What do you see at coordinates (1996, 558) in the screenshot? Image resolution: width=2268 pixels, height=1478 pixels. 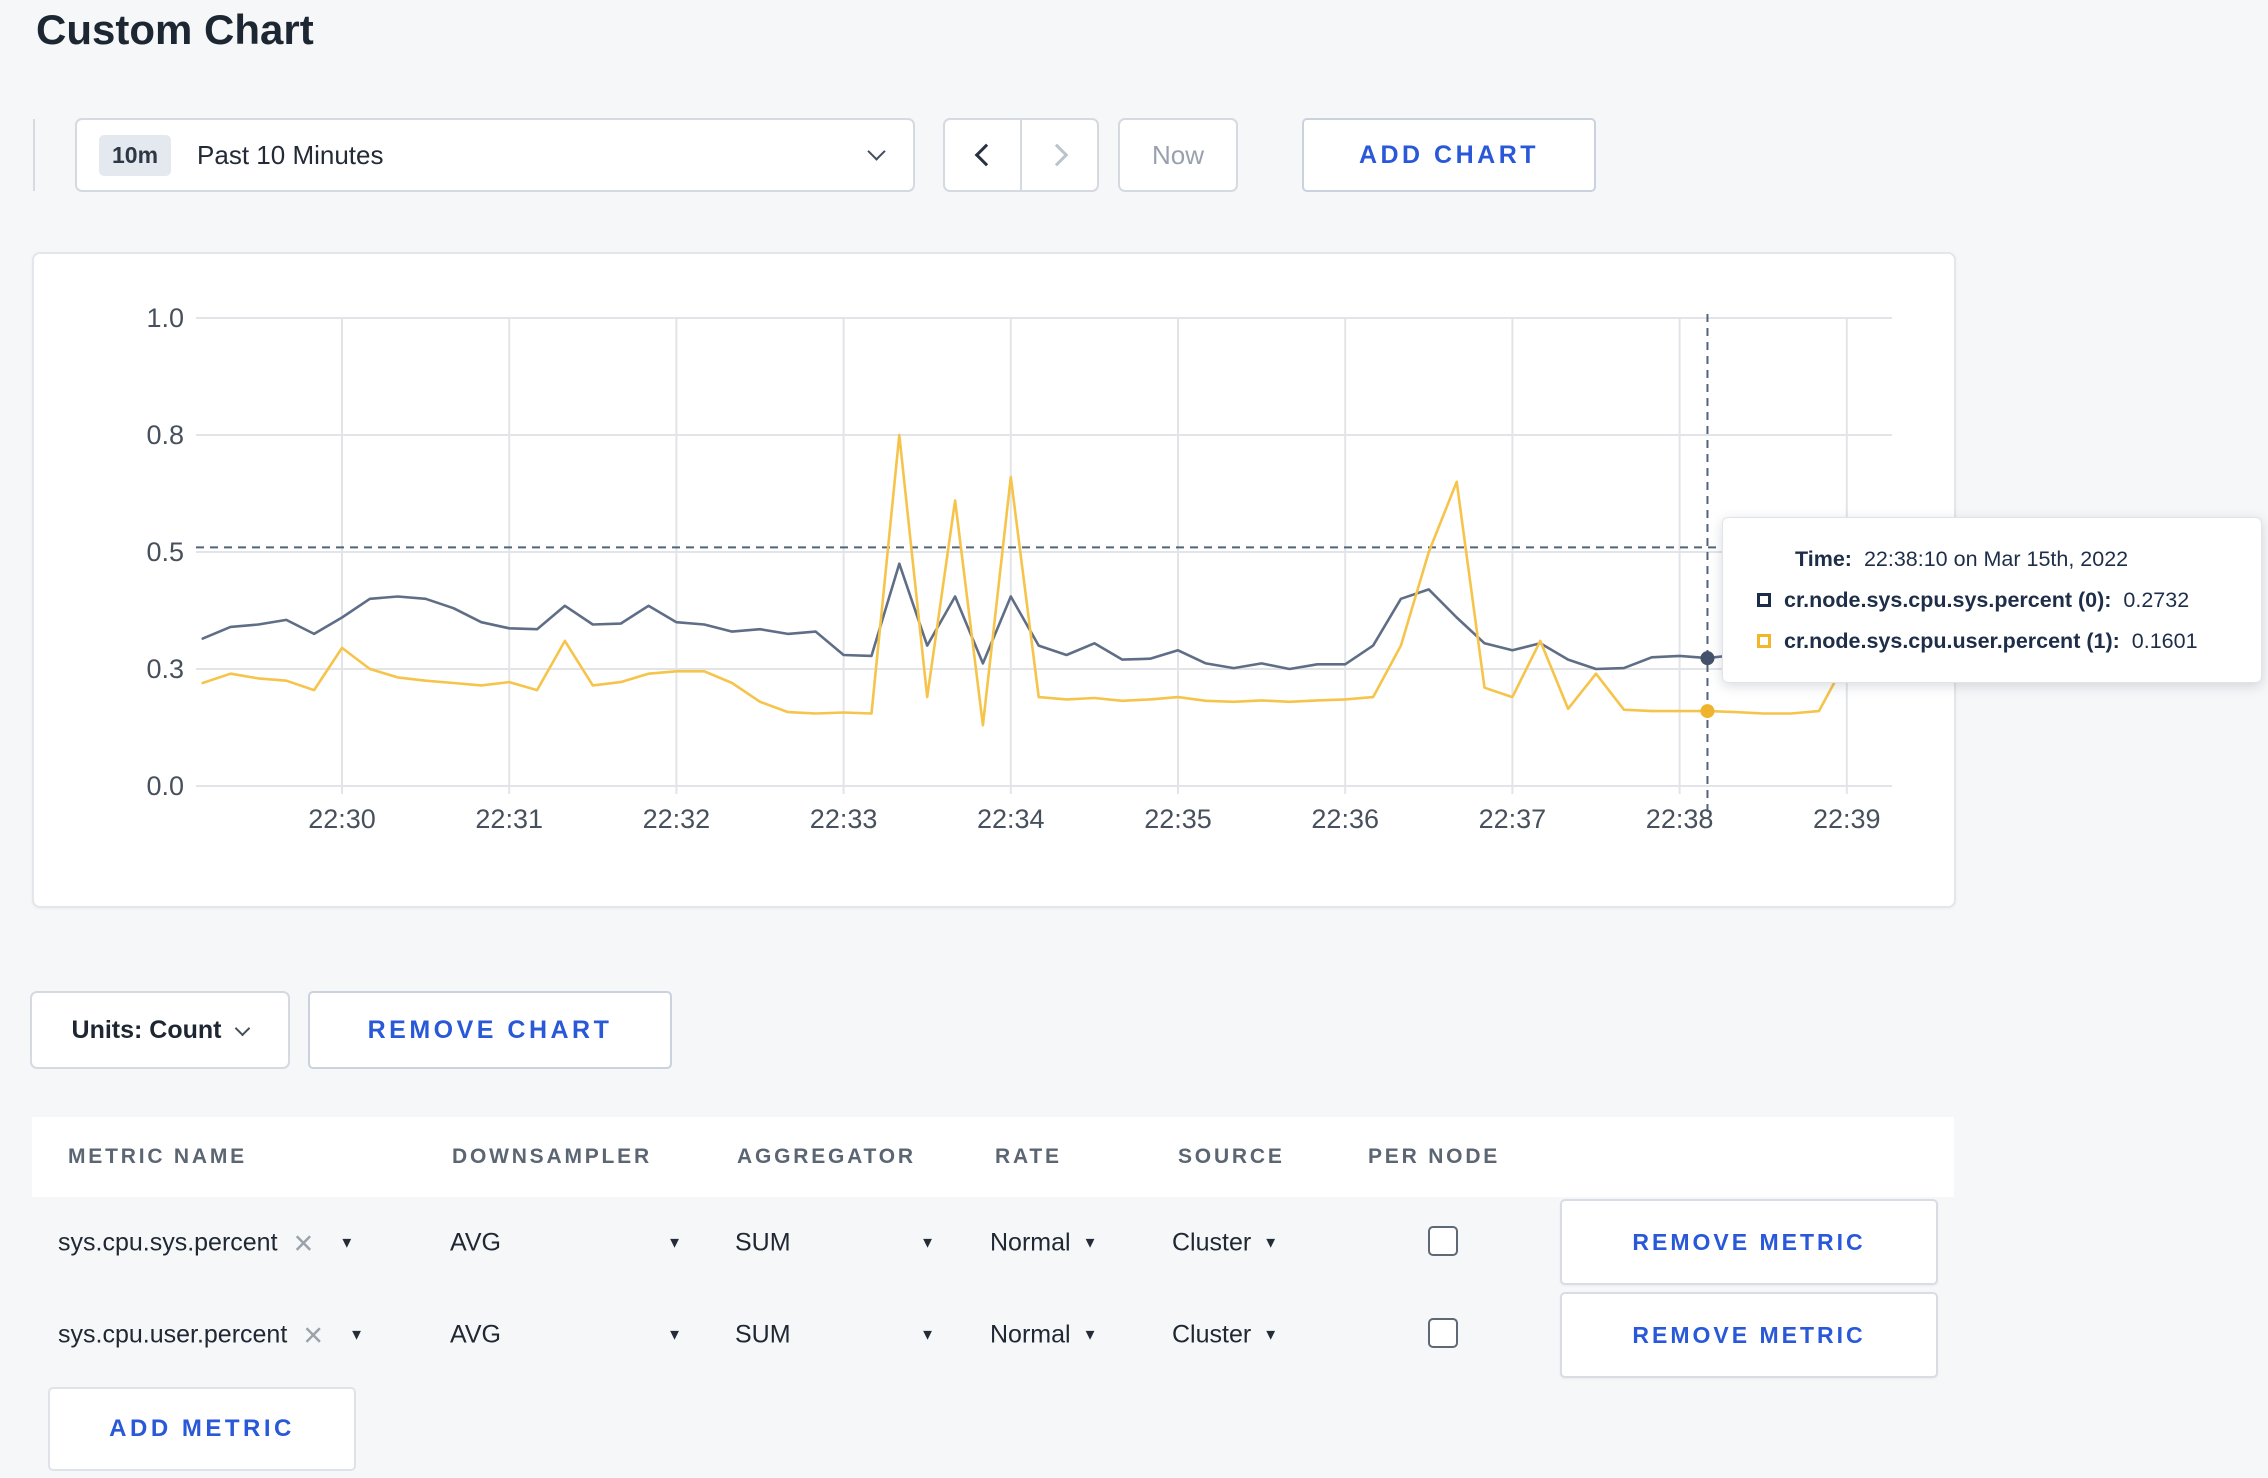 I see `tooltip-time-value: 22:38:10 on Mar 15th, 2022` at bounding box center [1996, 558].